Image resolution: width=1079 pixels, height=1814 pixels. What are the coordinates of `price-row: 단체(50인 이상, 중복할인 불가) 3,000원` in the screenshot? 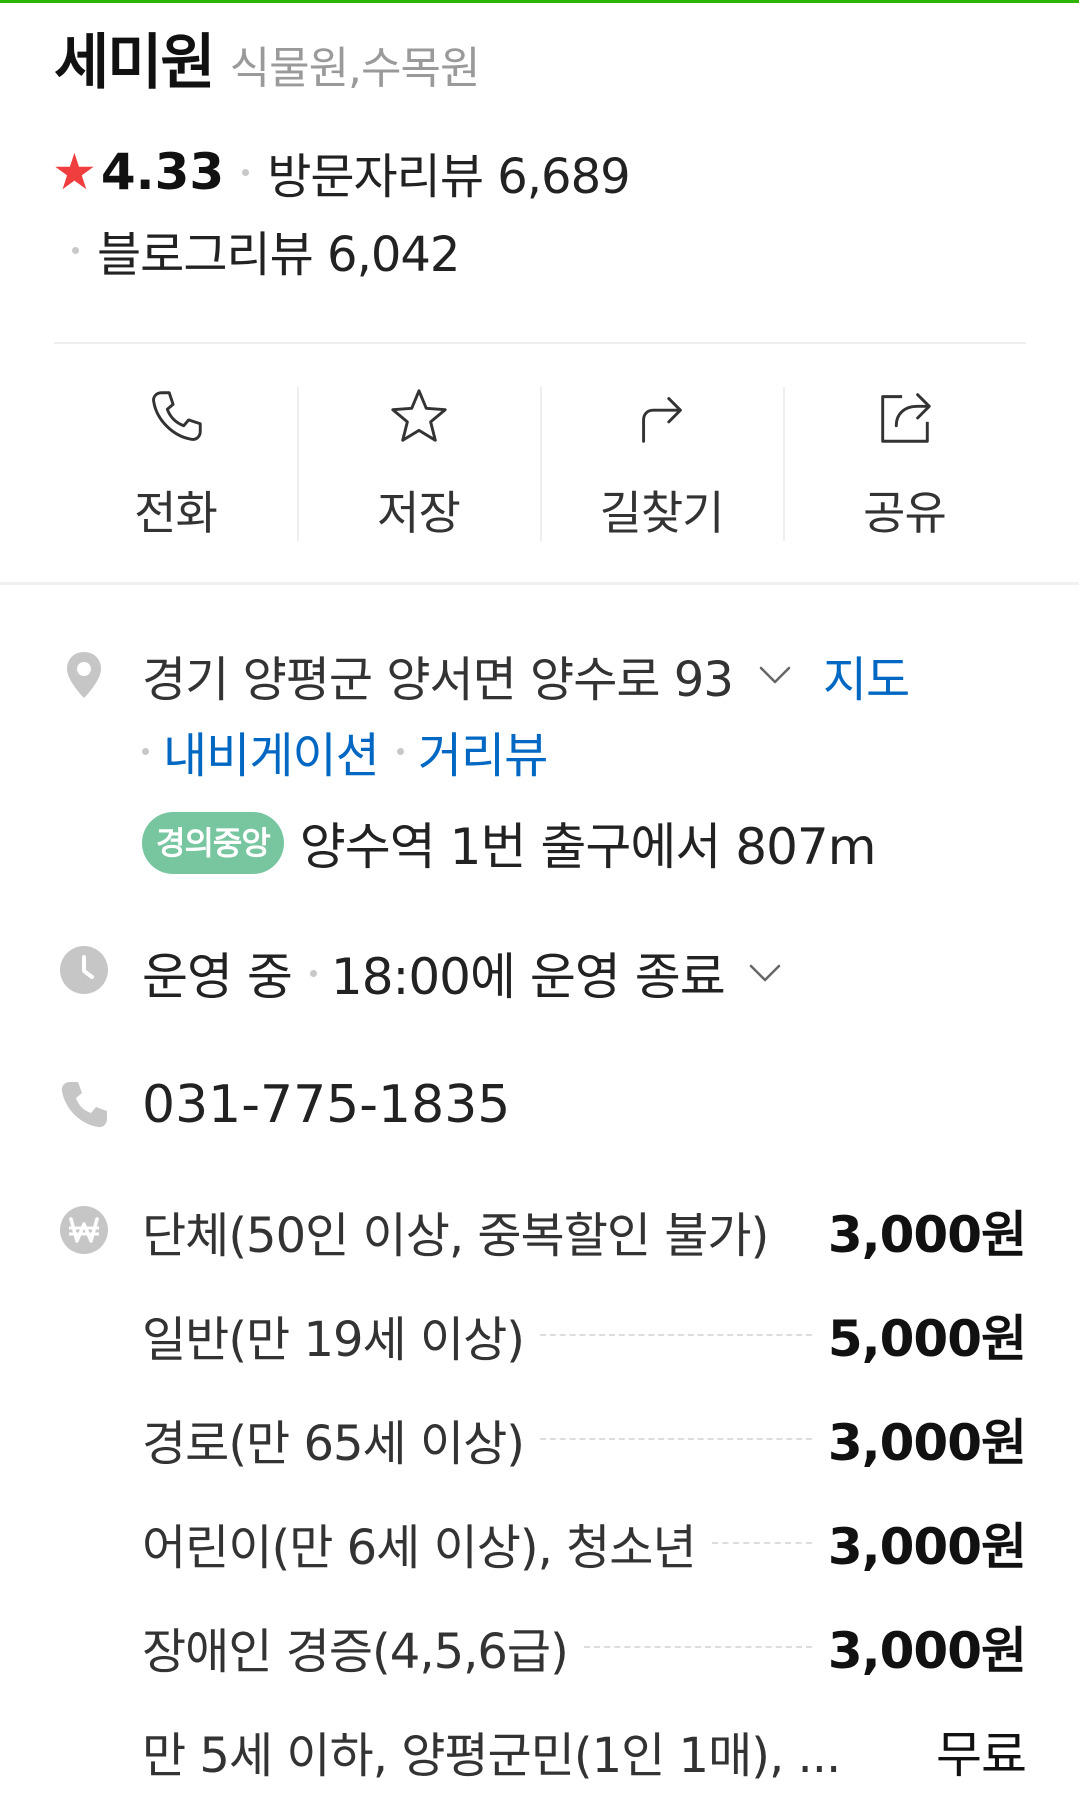 It's located at (584, 1231).